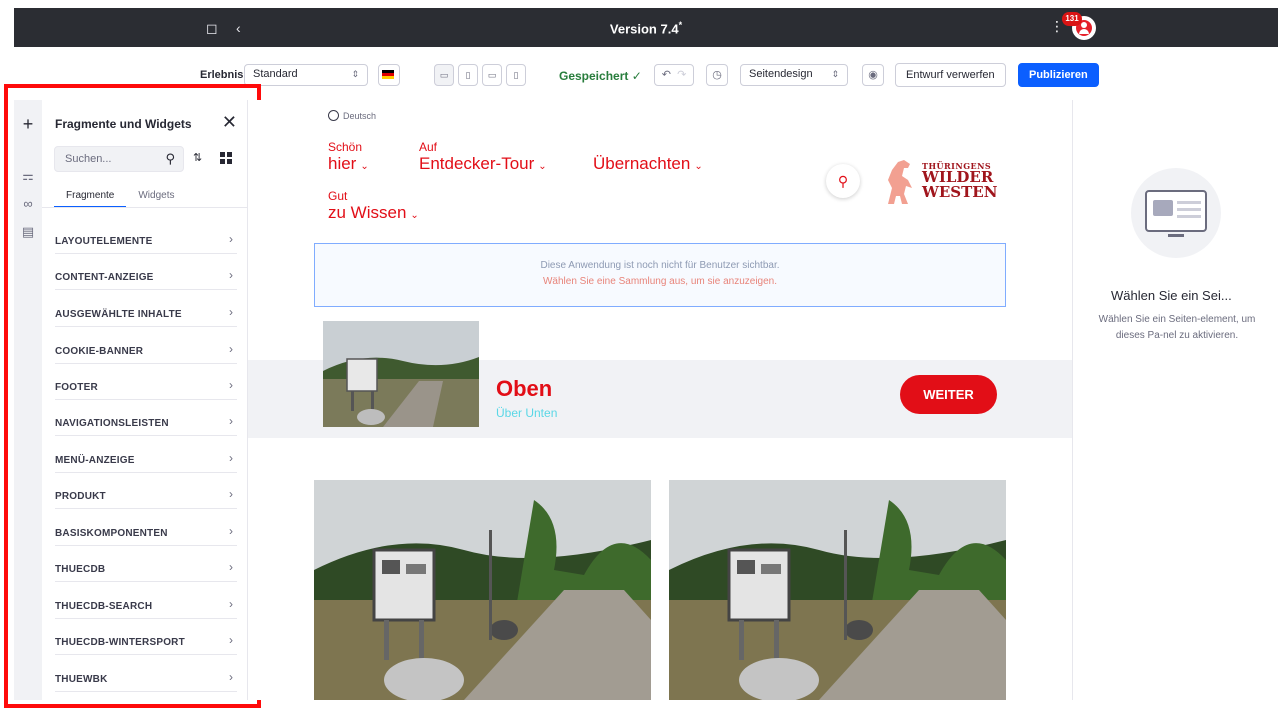 Image resolution: width=1280 pixels, height=712 pixels. I want to click on site-search-button: ⚲, so click(843, 181).